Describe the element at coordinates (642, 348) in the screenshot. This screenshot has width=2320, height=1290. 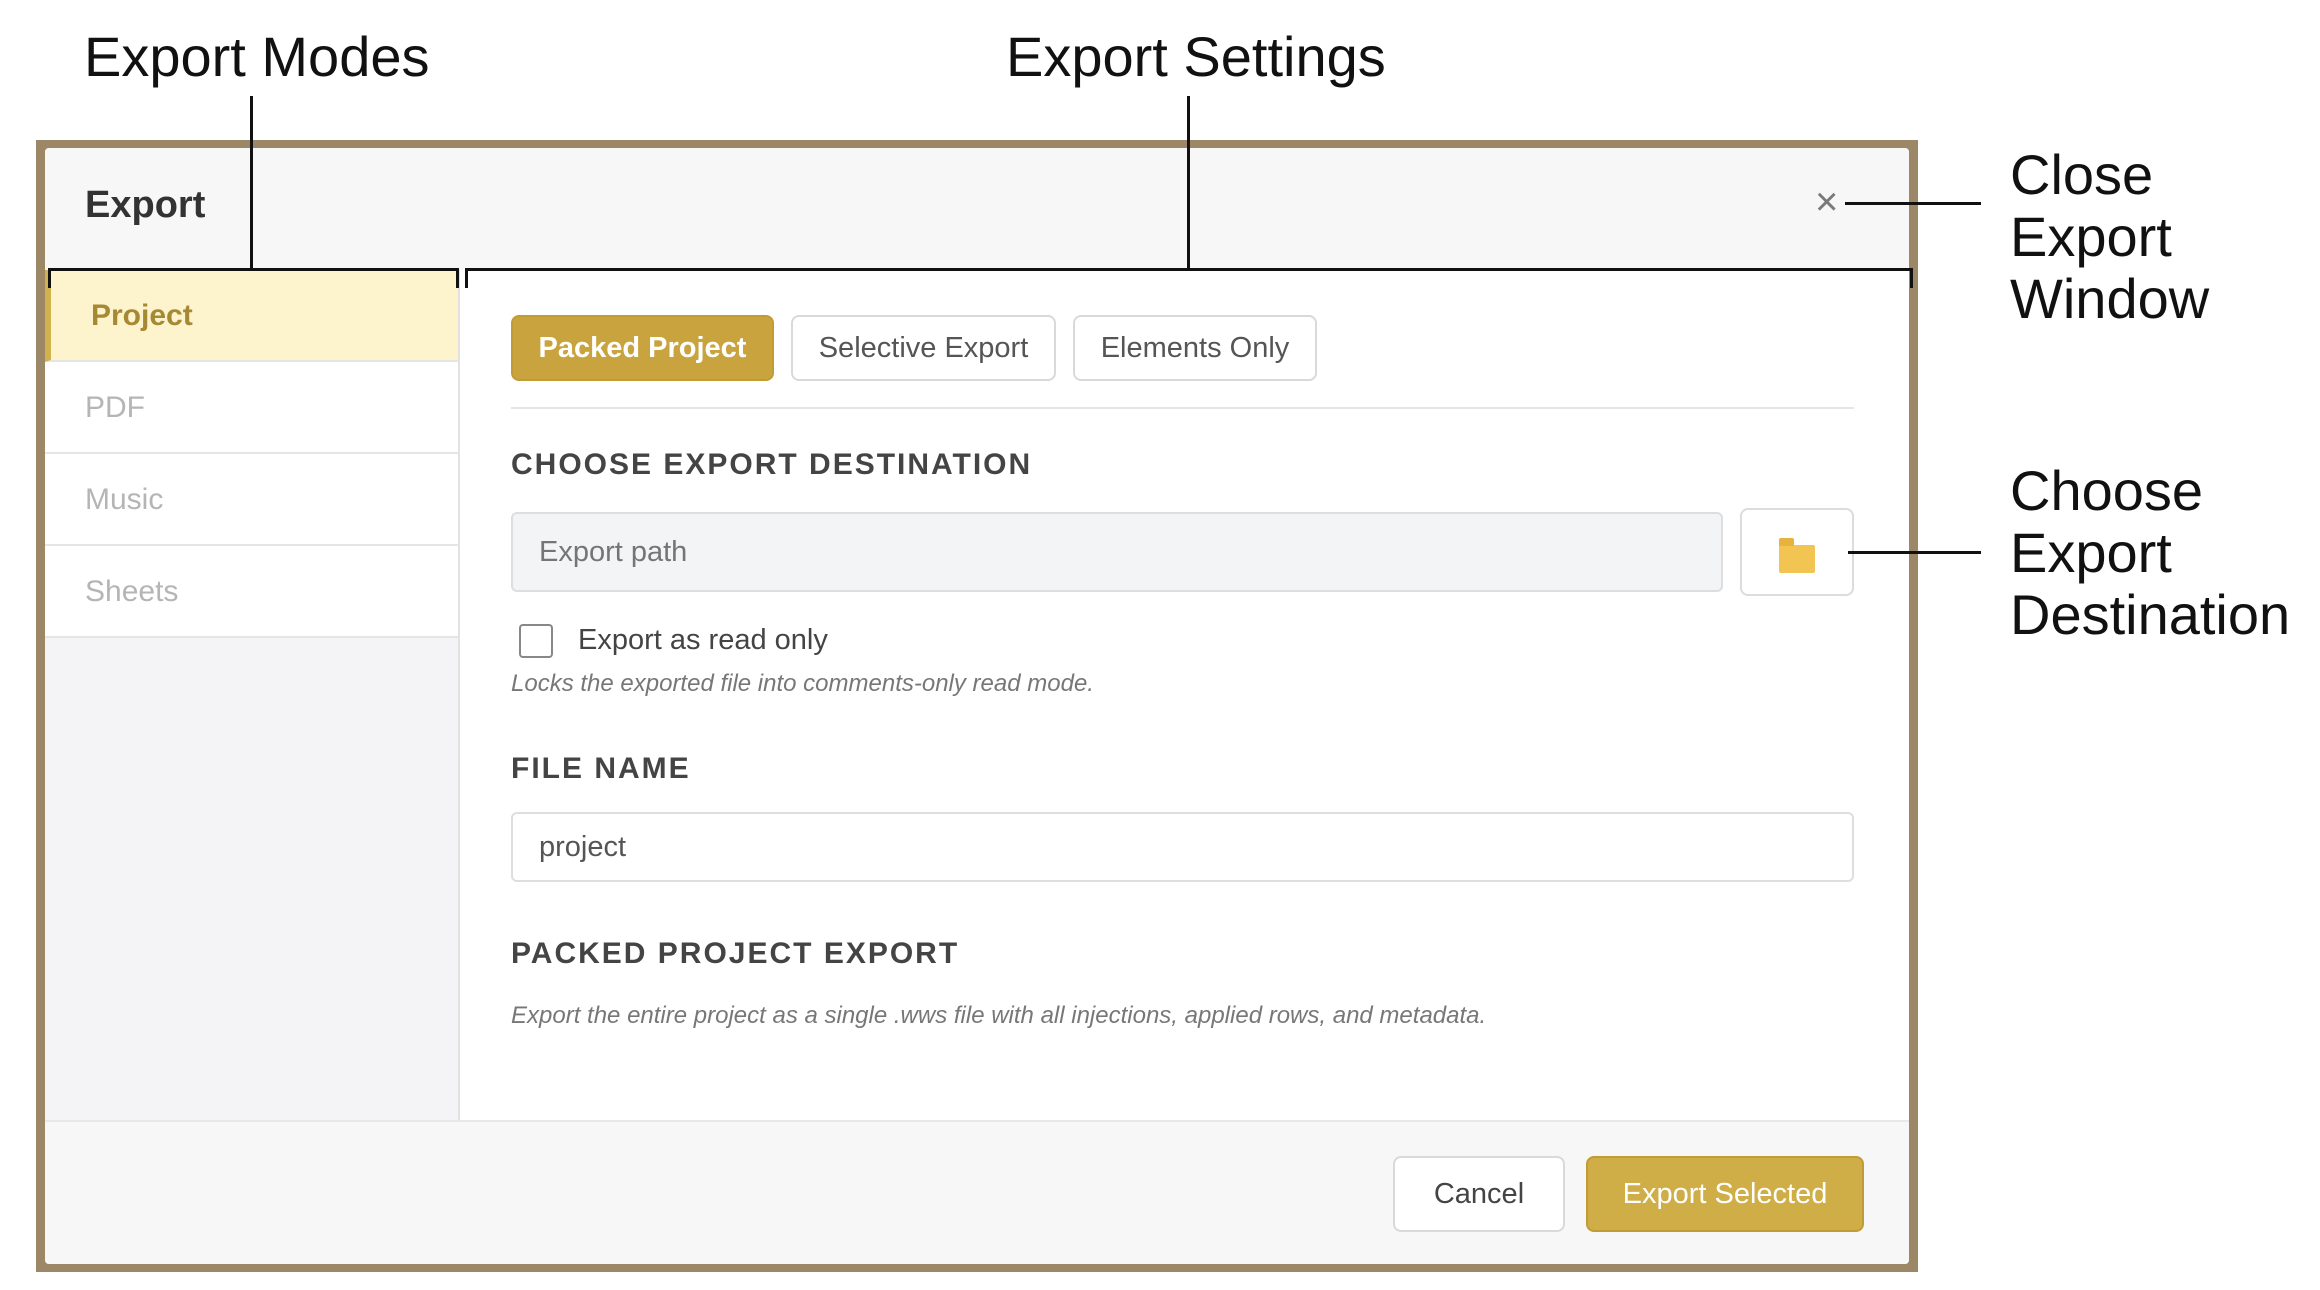
I see `tab-packed-project: Packed Project` at that location.